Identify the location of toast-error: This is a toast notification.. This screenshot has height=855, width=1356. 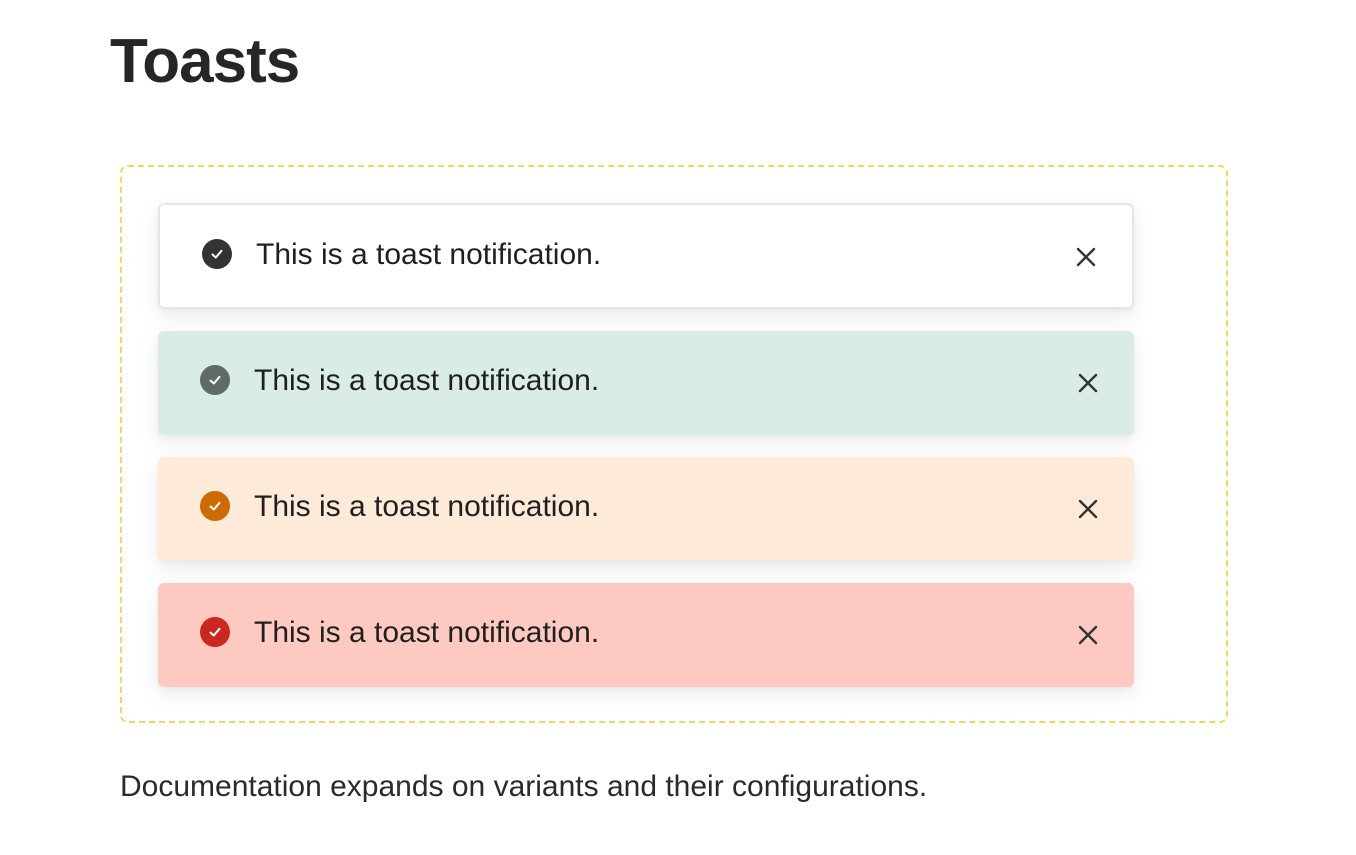
(646, 635).